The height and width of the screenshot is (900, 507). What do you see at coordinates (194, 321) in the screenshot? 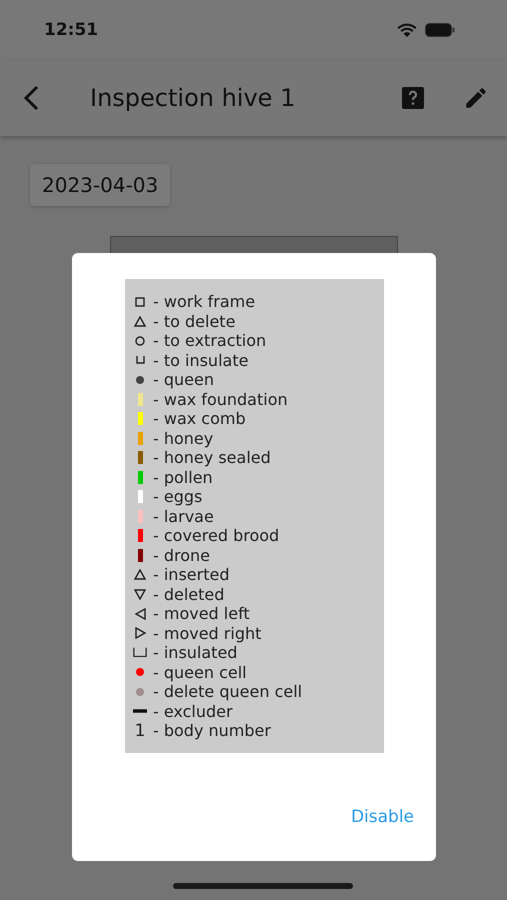
I see `legend-label: - to delete` at bounding box center [194, 321].